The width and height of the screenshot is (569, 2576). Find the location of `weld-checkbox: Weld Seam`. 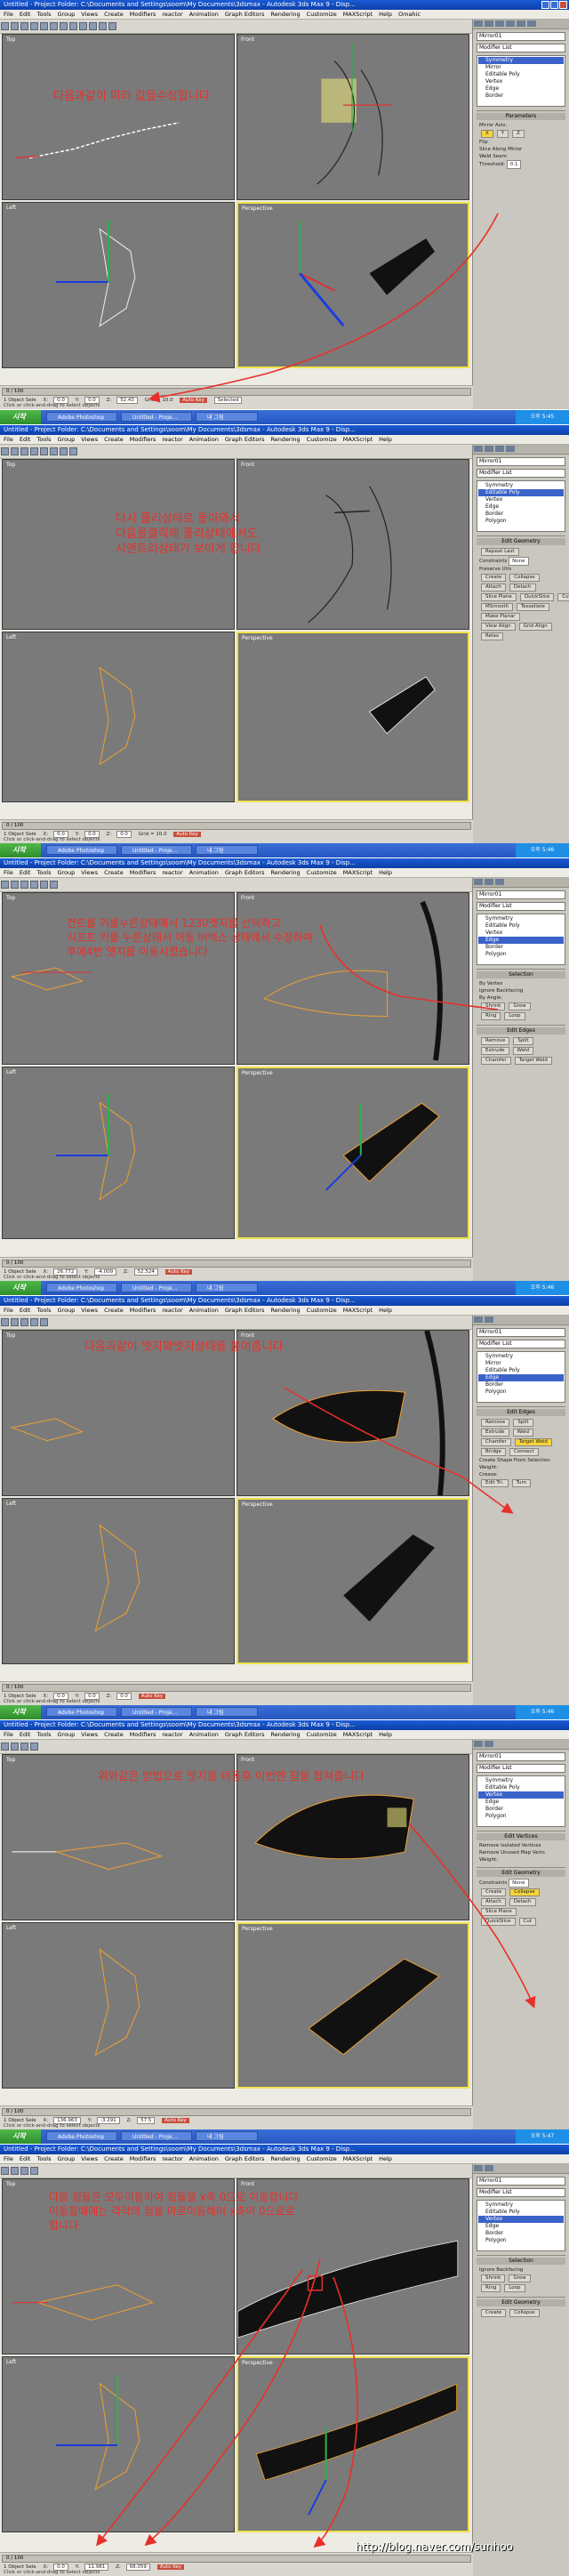

weld-checkbox: Weld Seam is located at coordinates (521, 156).